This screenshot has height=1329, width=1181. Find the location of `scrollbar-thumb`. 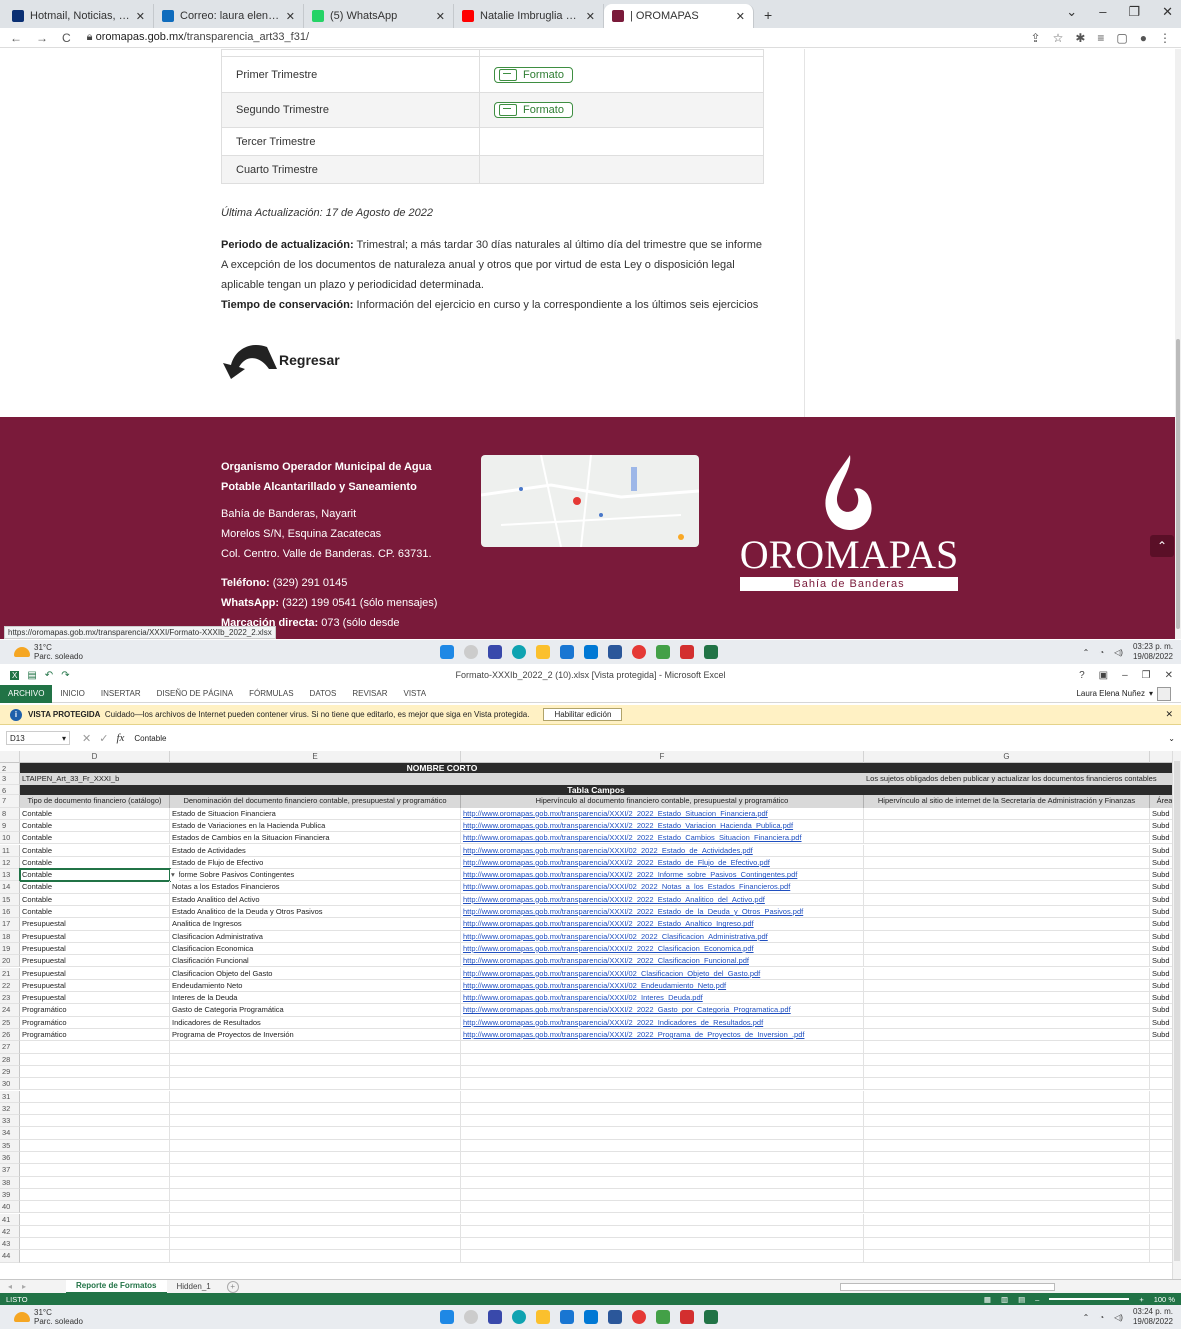

scrollbar-thumb is located at coordinates (1177, 1011).